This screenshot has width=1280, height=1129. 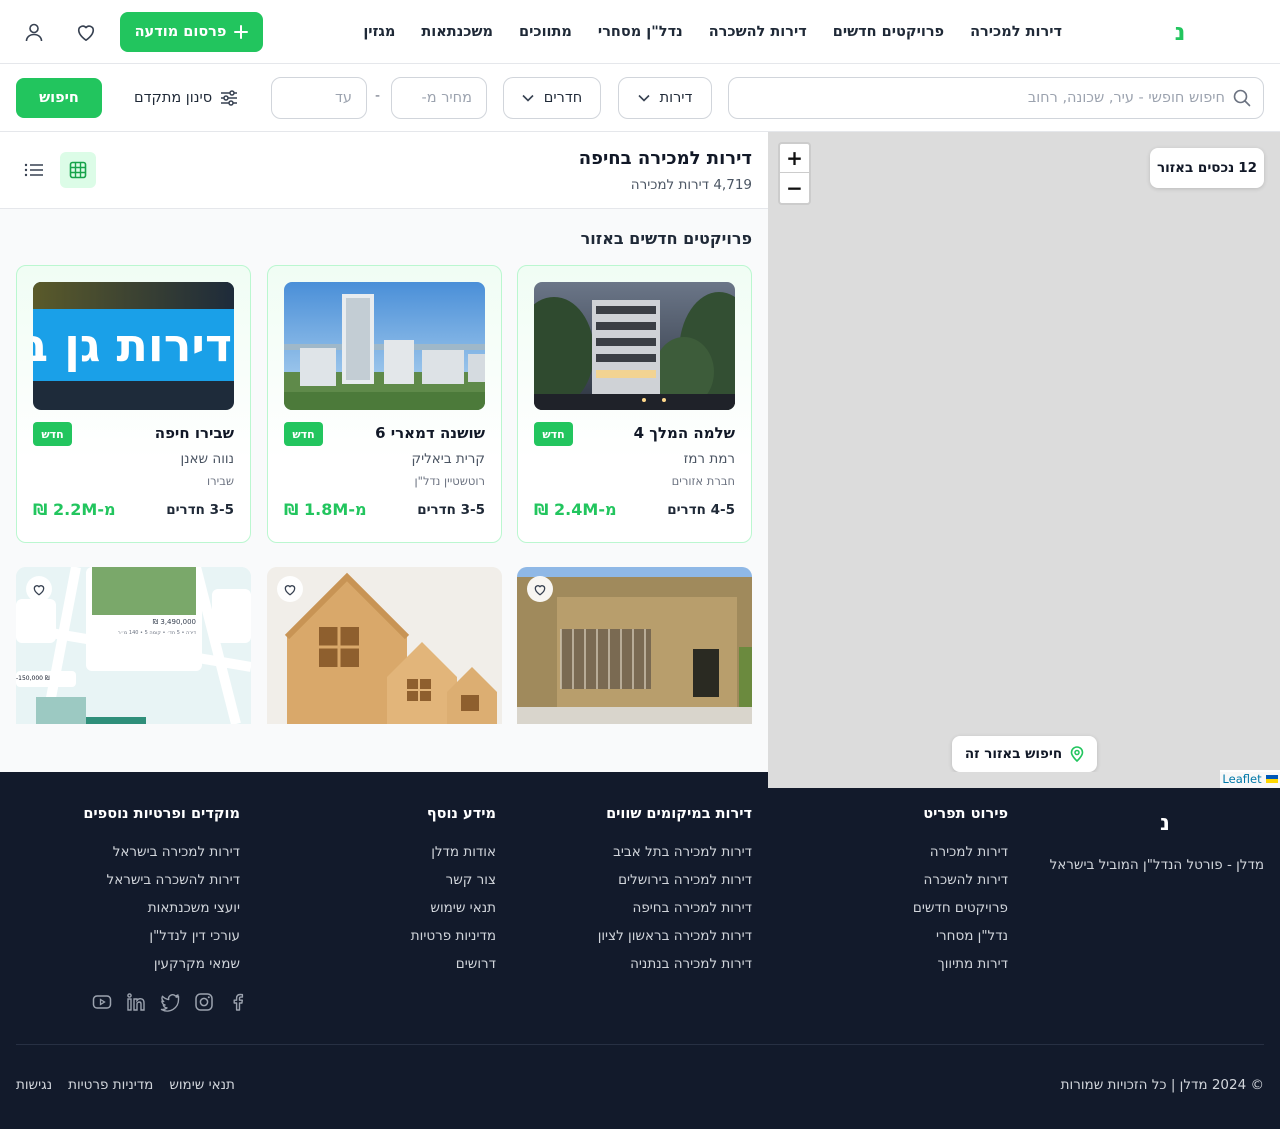 What do you see at coordinates (78, 170) in the screenshot?
I see `grid-view-toggle` at bounding box center [78, 170].